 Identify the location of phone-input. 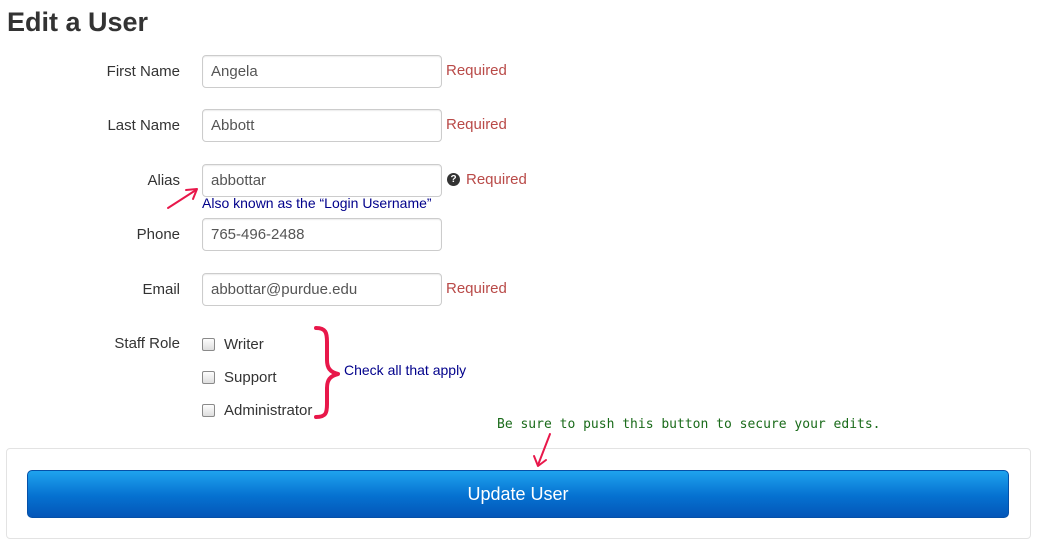
(322, 234).